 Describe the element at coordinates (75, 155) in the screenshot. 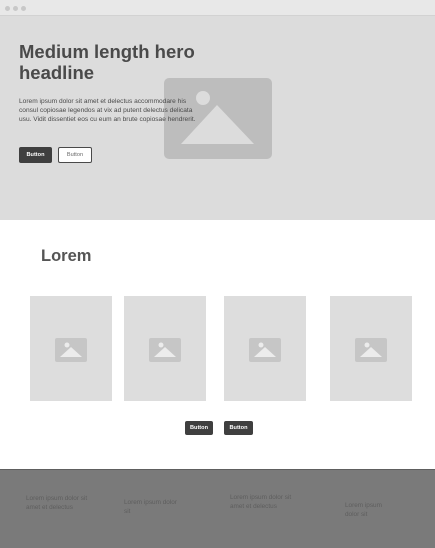

I see `hero-secondary-button: Button` at that location.